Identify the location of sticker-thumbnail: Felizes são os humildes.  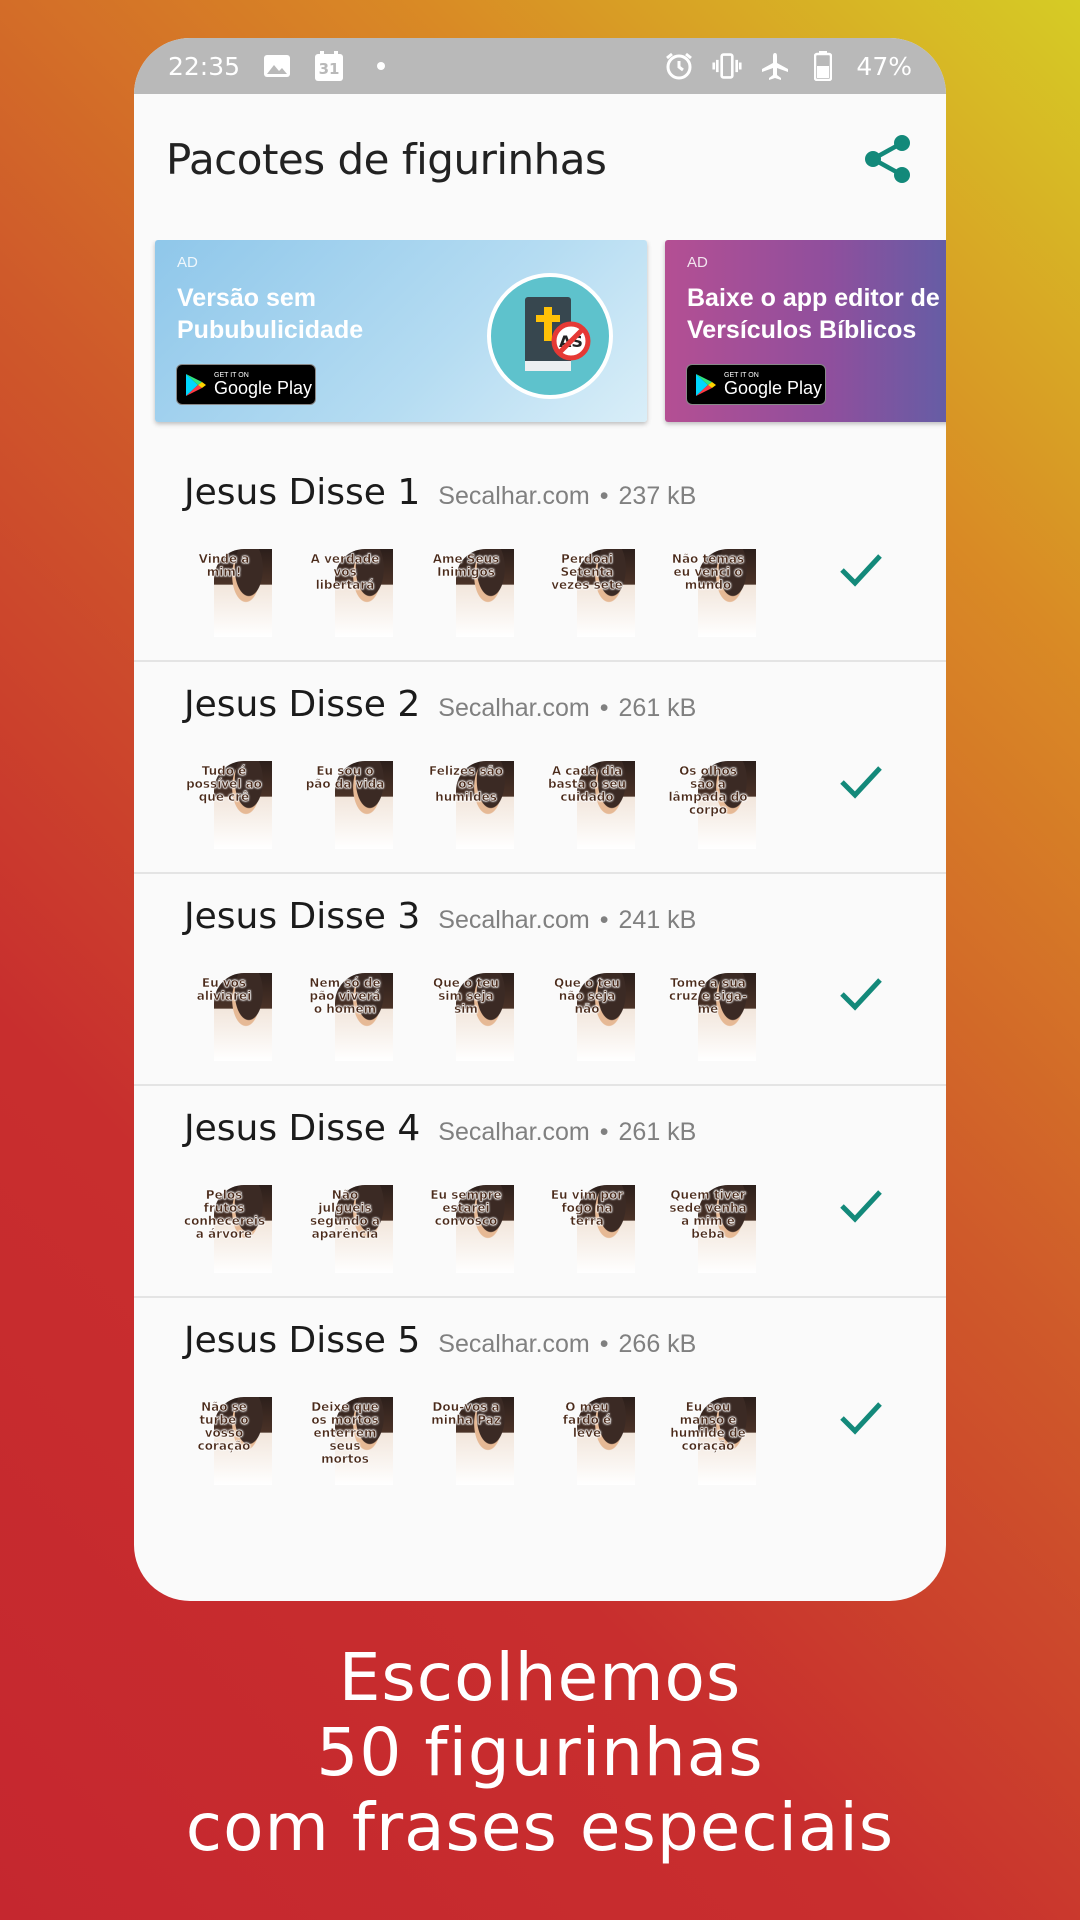
(470, 805).